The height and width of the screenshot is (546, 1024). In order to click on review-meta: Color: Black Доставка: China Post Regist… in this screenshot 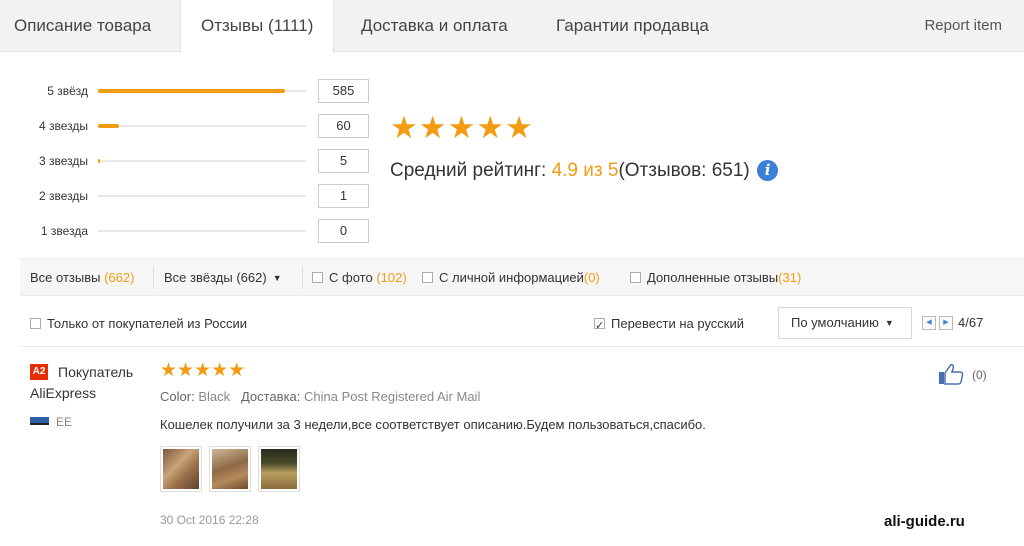, I will do `click(320, 397)`.